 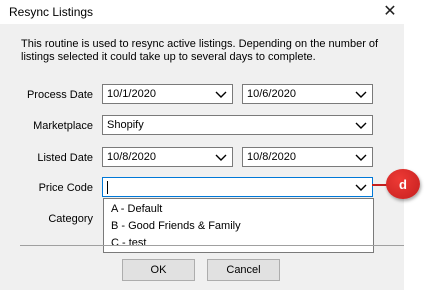 What do you see at coordinates (403, 184) in the screenshot?
I see `annotation-callout: d` at bounding box center [403, 184].